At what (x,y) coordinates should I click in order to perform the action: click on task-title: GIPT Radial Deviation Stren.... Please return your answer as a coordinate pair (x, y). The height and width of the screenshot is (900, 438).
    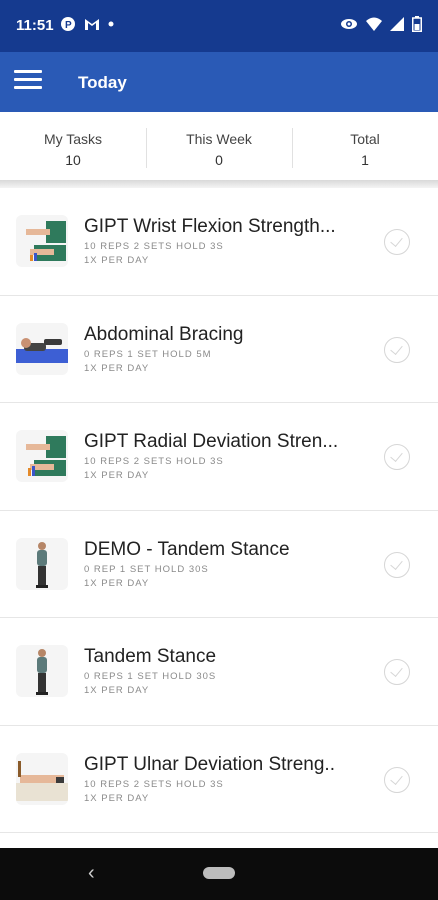
    Looking at the image, I should click on (211, 441).